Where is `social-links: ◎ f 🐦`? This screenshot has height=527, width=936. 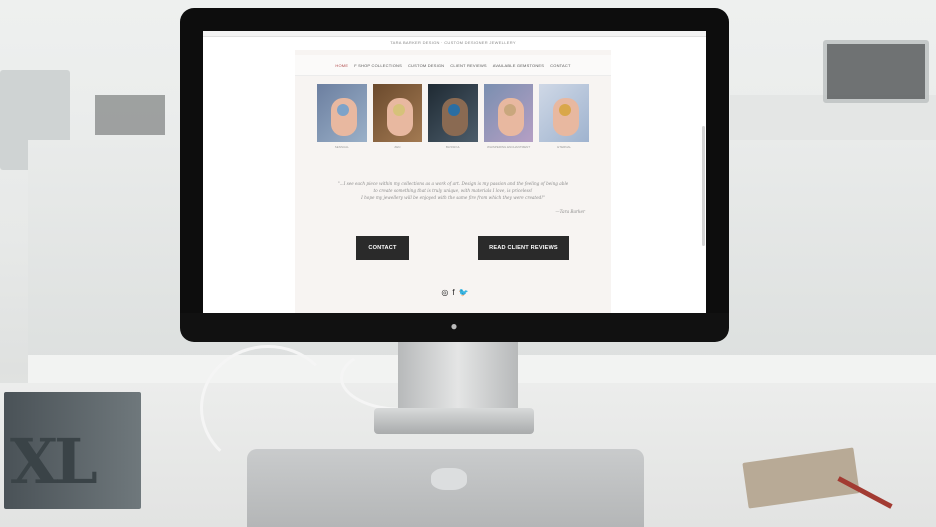 social-links: ◎ f 🐦 is located at coordinates (455, 292).